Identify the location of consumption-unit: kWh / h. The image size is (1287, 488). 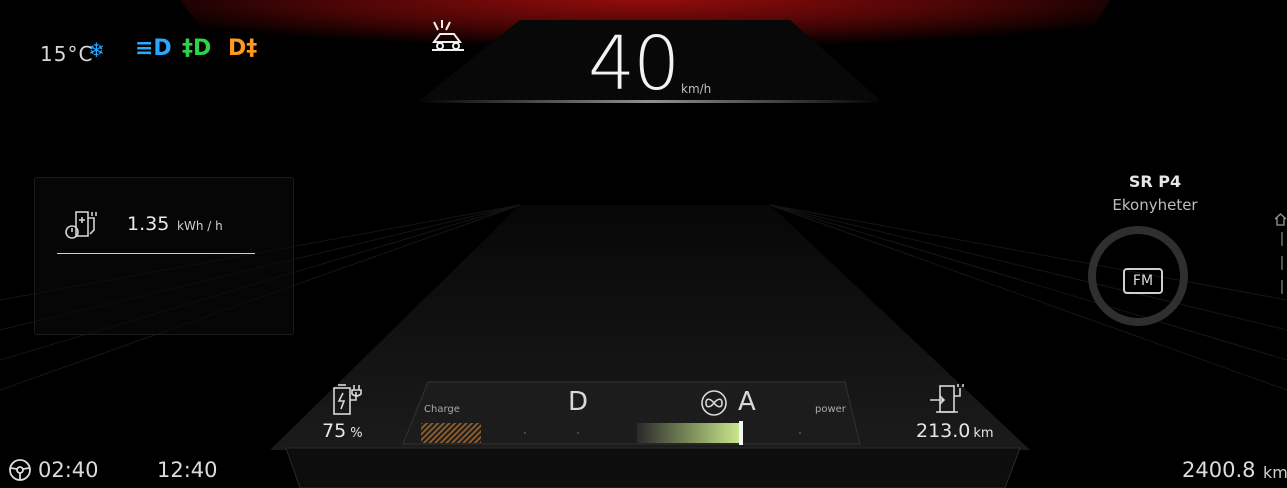
(200, 226).